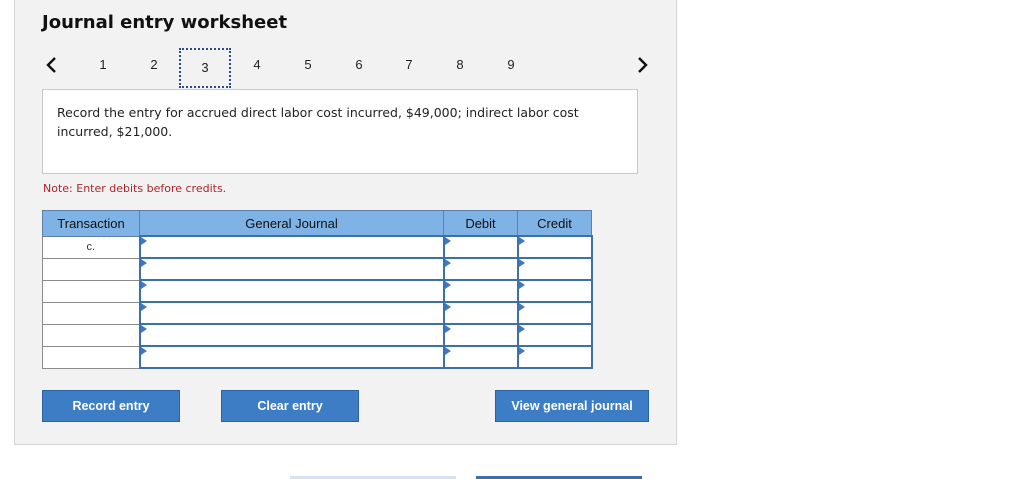 This screenshot has width=1025, height=479. I want to click on page-title: Journal entry worksheet, so click(165, 22).